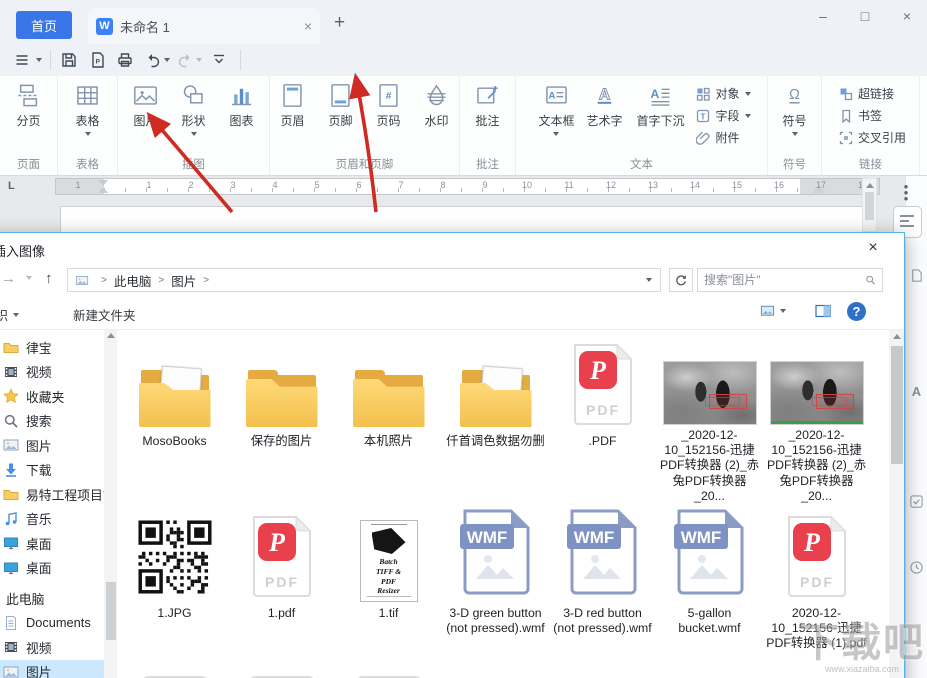 Image resolution: width=927 pixels, height=678 pixels. I want to click on document-tab: W 未命名 1 ×, so click(204, 26).